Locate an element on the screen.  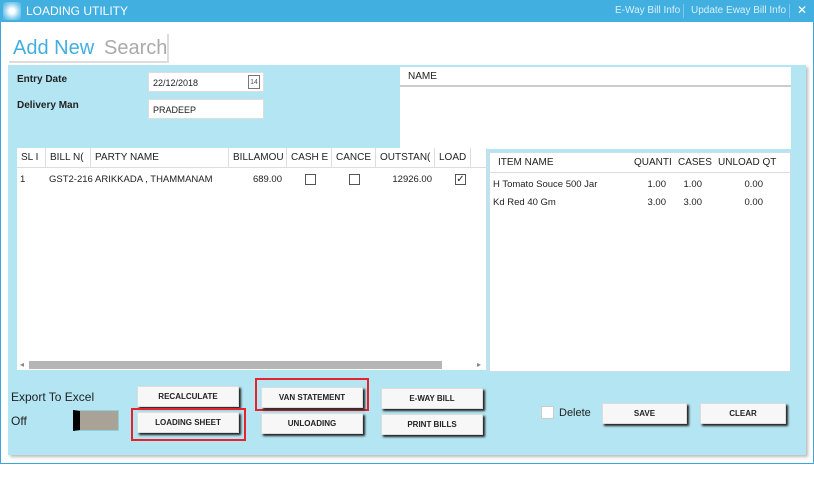
cell-item-name: Kd Red 40 Gm is located at coordinates (524, 202).